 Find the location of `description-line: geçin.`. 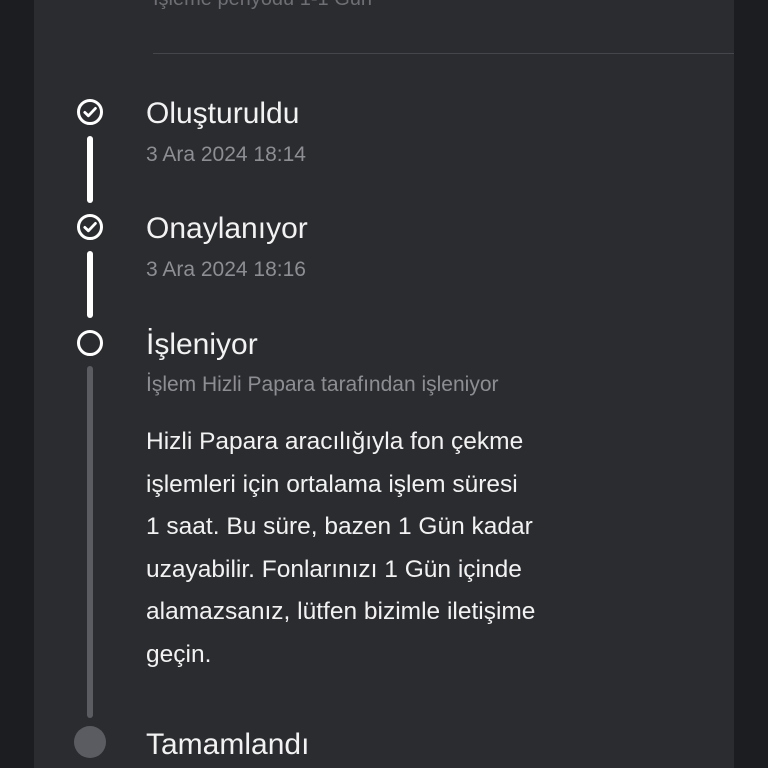

description-line: geçin. is located at coordinates (179, 654).